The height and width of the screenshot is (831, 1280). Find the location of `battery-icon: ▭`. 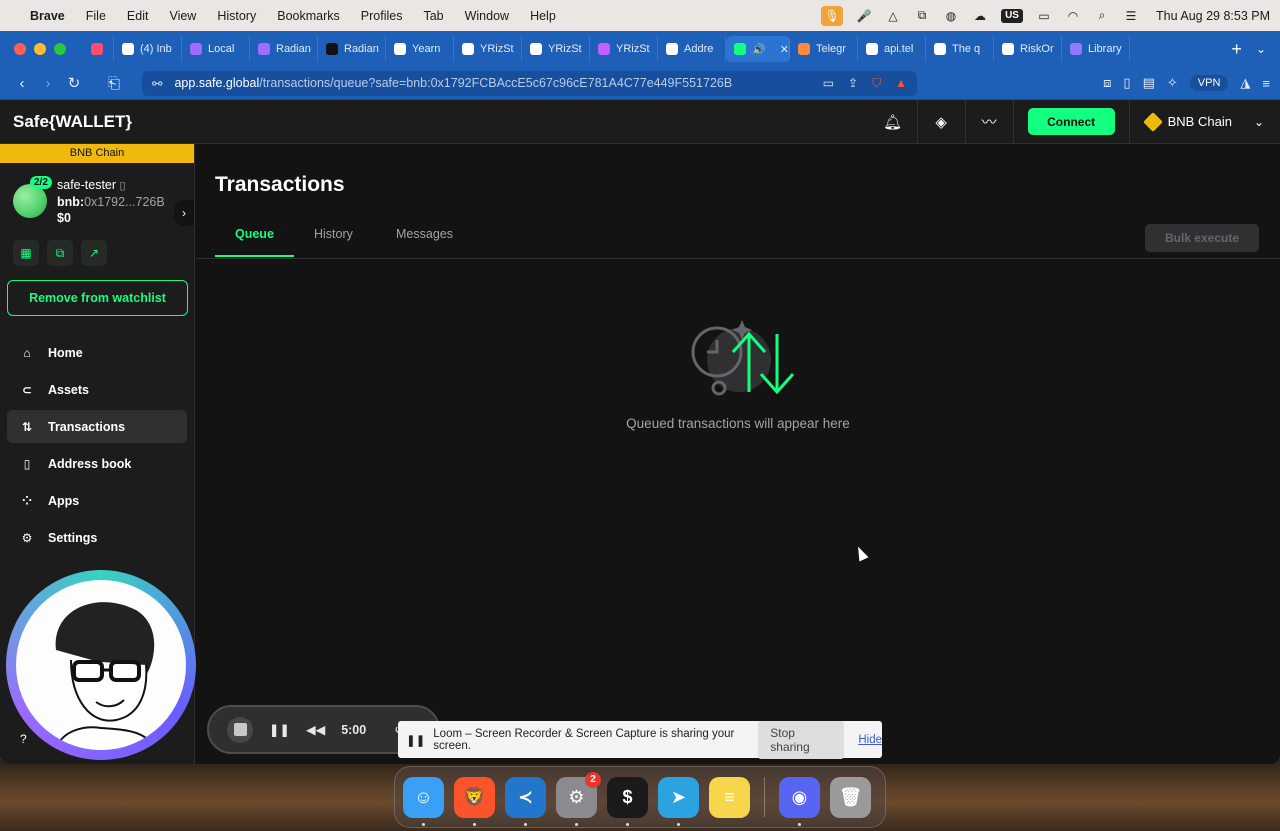

battery-icon: ▭ is located at coordinates (1044, 16).